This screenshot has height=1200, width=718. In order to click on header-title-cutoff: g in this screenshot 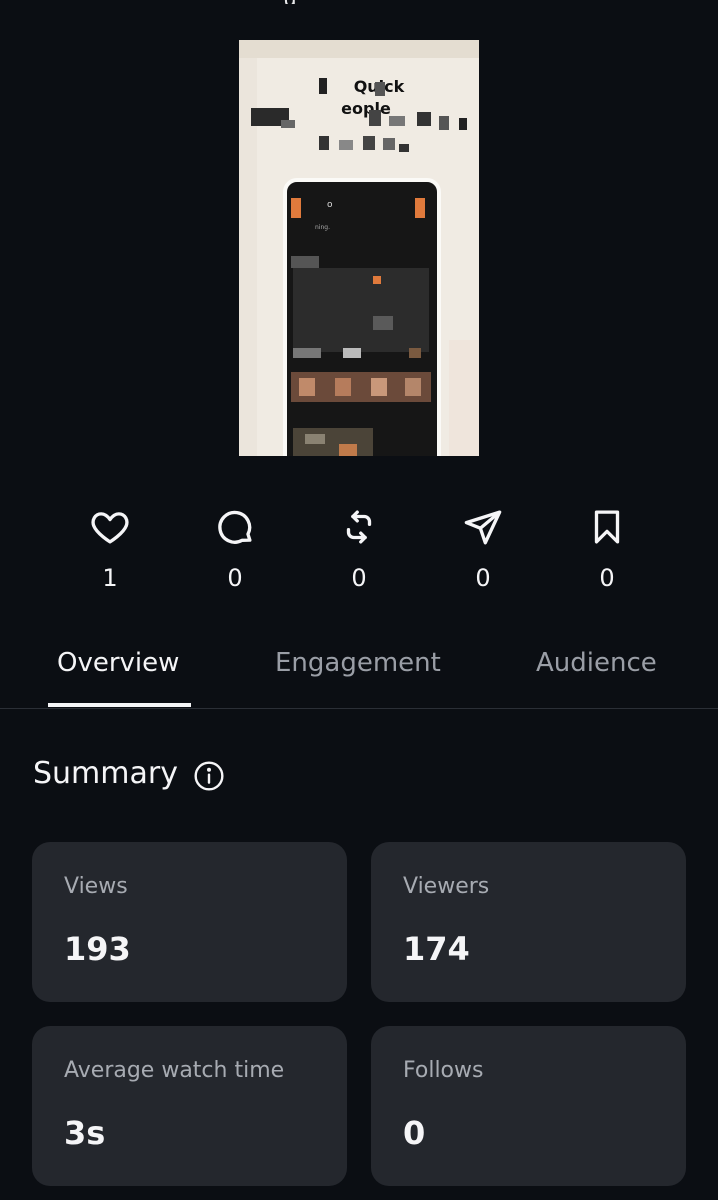, I will do `click(304, 2)`.